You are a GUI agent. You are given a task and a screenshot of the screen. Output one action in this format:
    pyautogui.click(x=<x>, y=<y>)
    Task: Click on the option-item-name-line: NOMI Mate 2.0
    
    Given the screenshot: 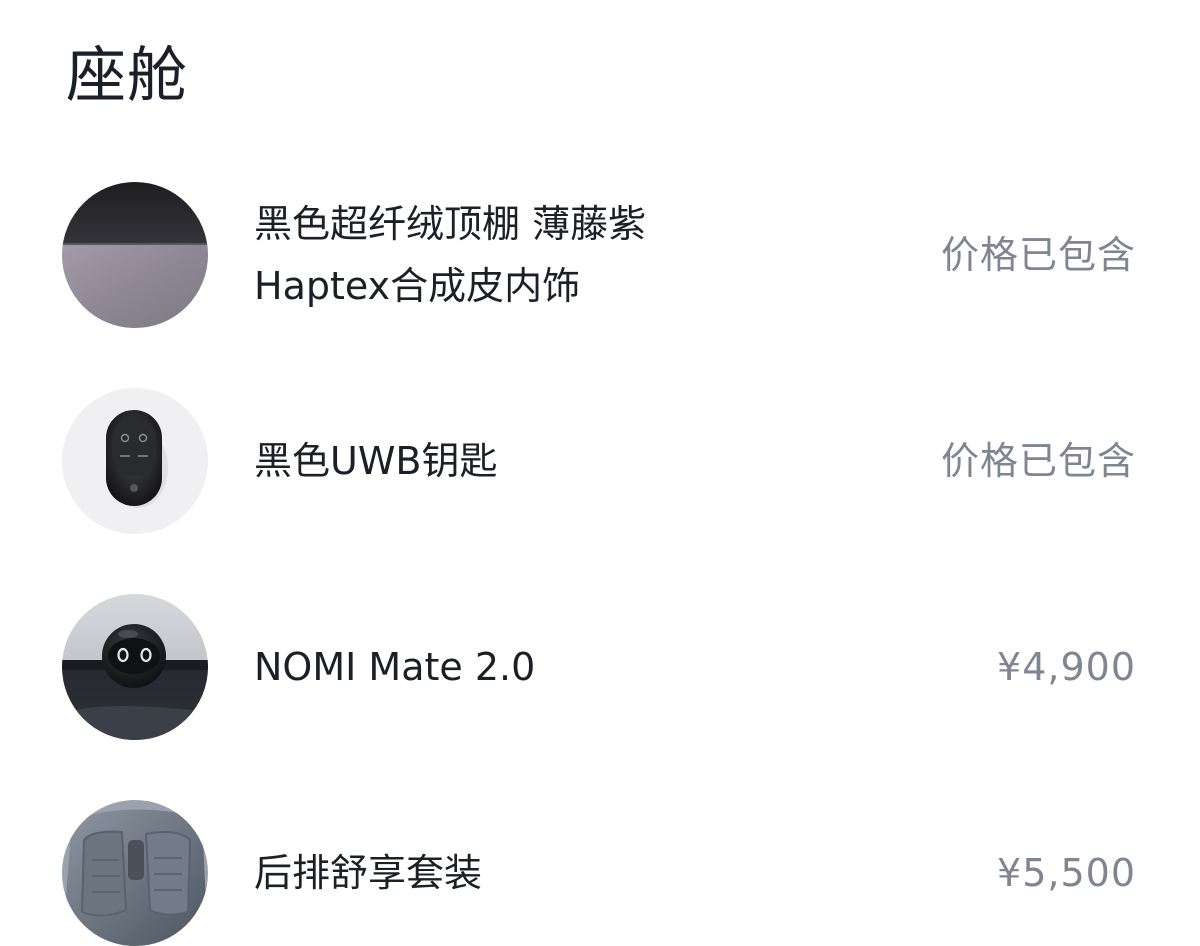 What is the action you would take?
    pyautogui.click(x=395, y=667)
    